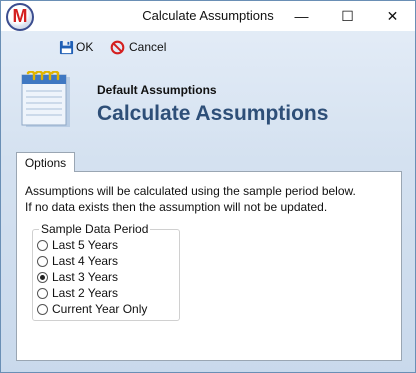  I want to click on page-title: Calculate Assumptions, so click(213, 113).